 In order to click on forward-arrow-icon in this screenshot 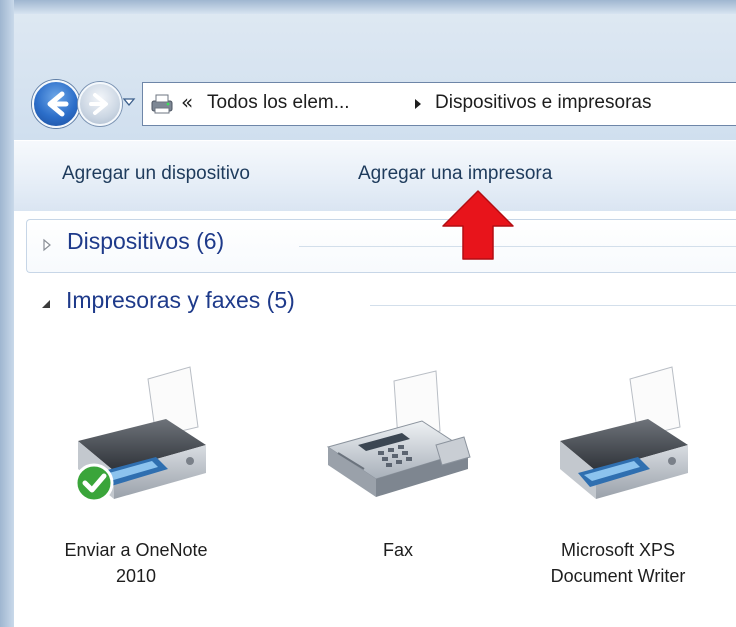, I will do `click(98, 104)`.